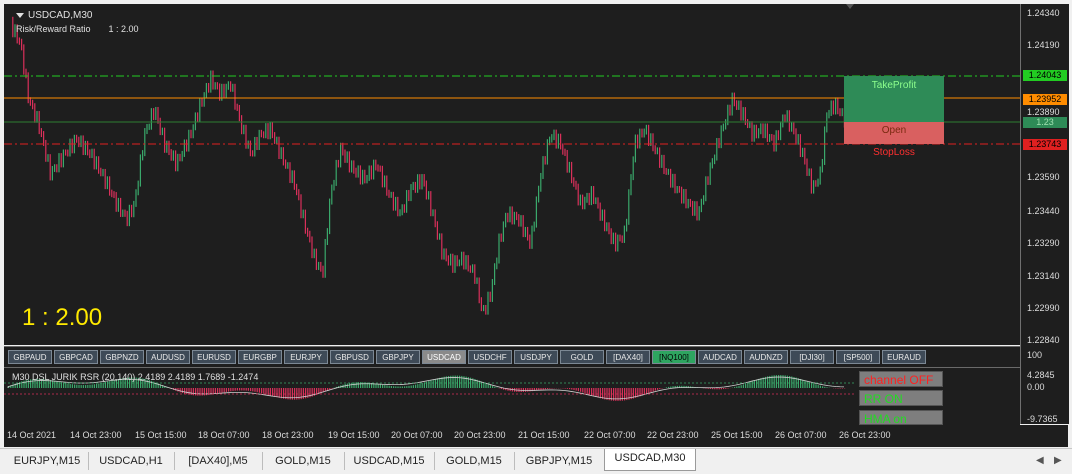  Describe the element at coordinates (168, 357) in the screenshot. I see `symbol-button-audusd: AUDUSD` at that location.